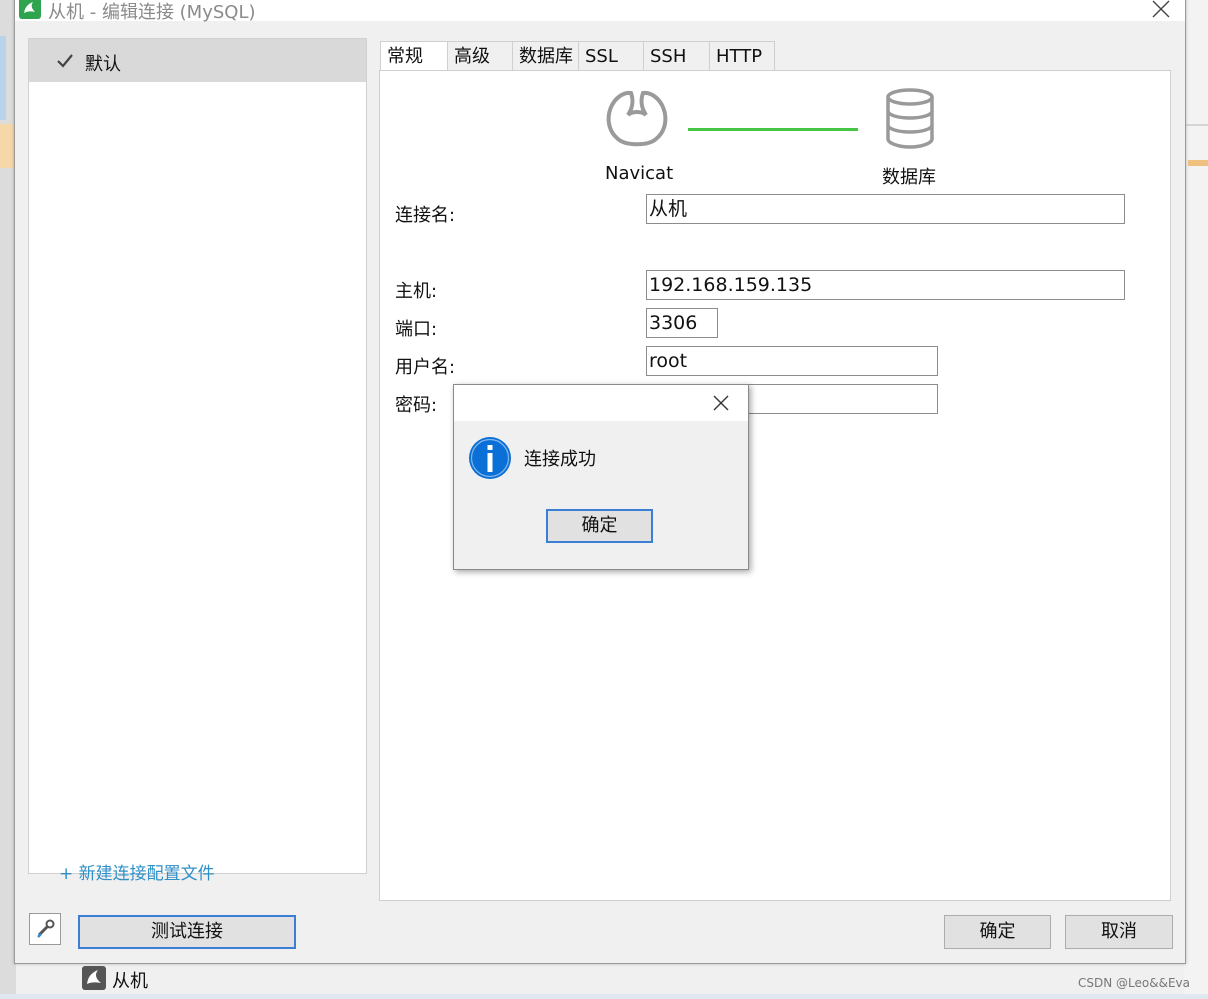 This screenshot has width=1208, height=999. Describe the element at coordinates (425, 215) in the screenshot. I see `connection-name-label: 连接名:` at that location.